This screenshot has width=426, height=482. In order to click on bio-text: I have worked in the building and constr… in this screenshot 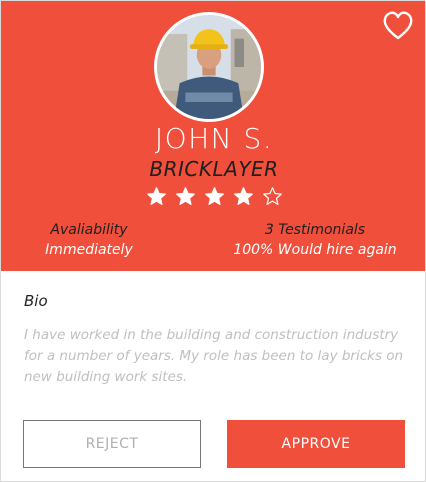, I will do `click(214, 356)`.